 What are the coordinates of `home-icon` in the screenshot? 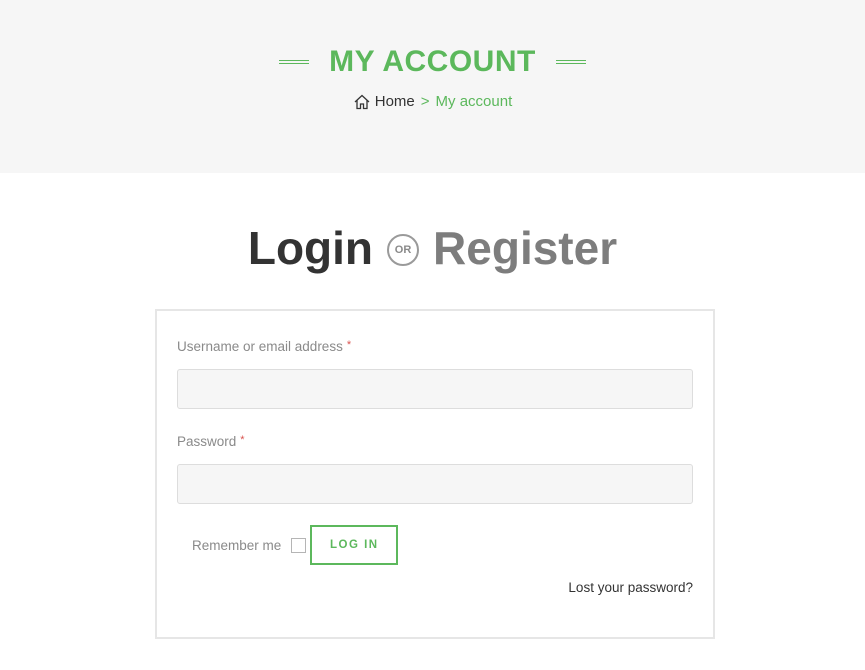 It's located at (362, 102).